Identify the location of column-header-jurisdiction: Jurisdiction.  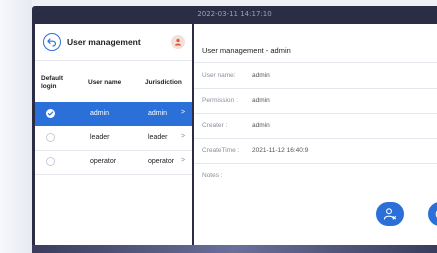
(163, 82).